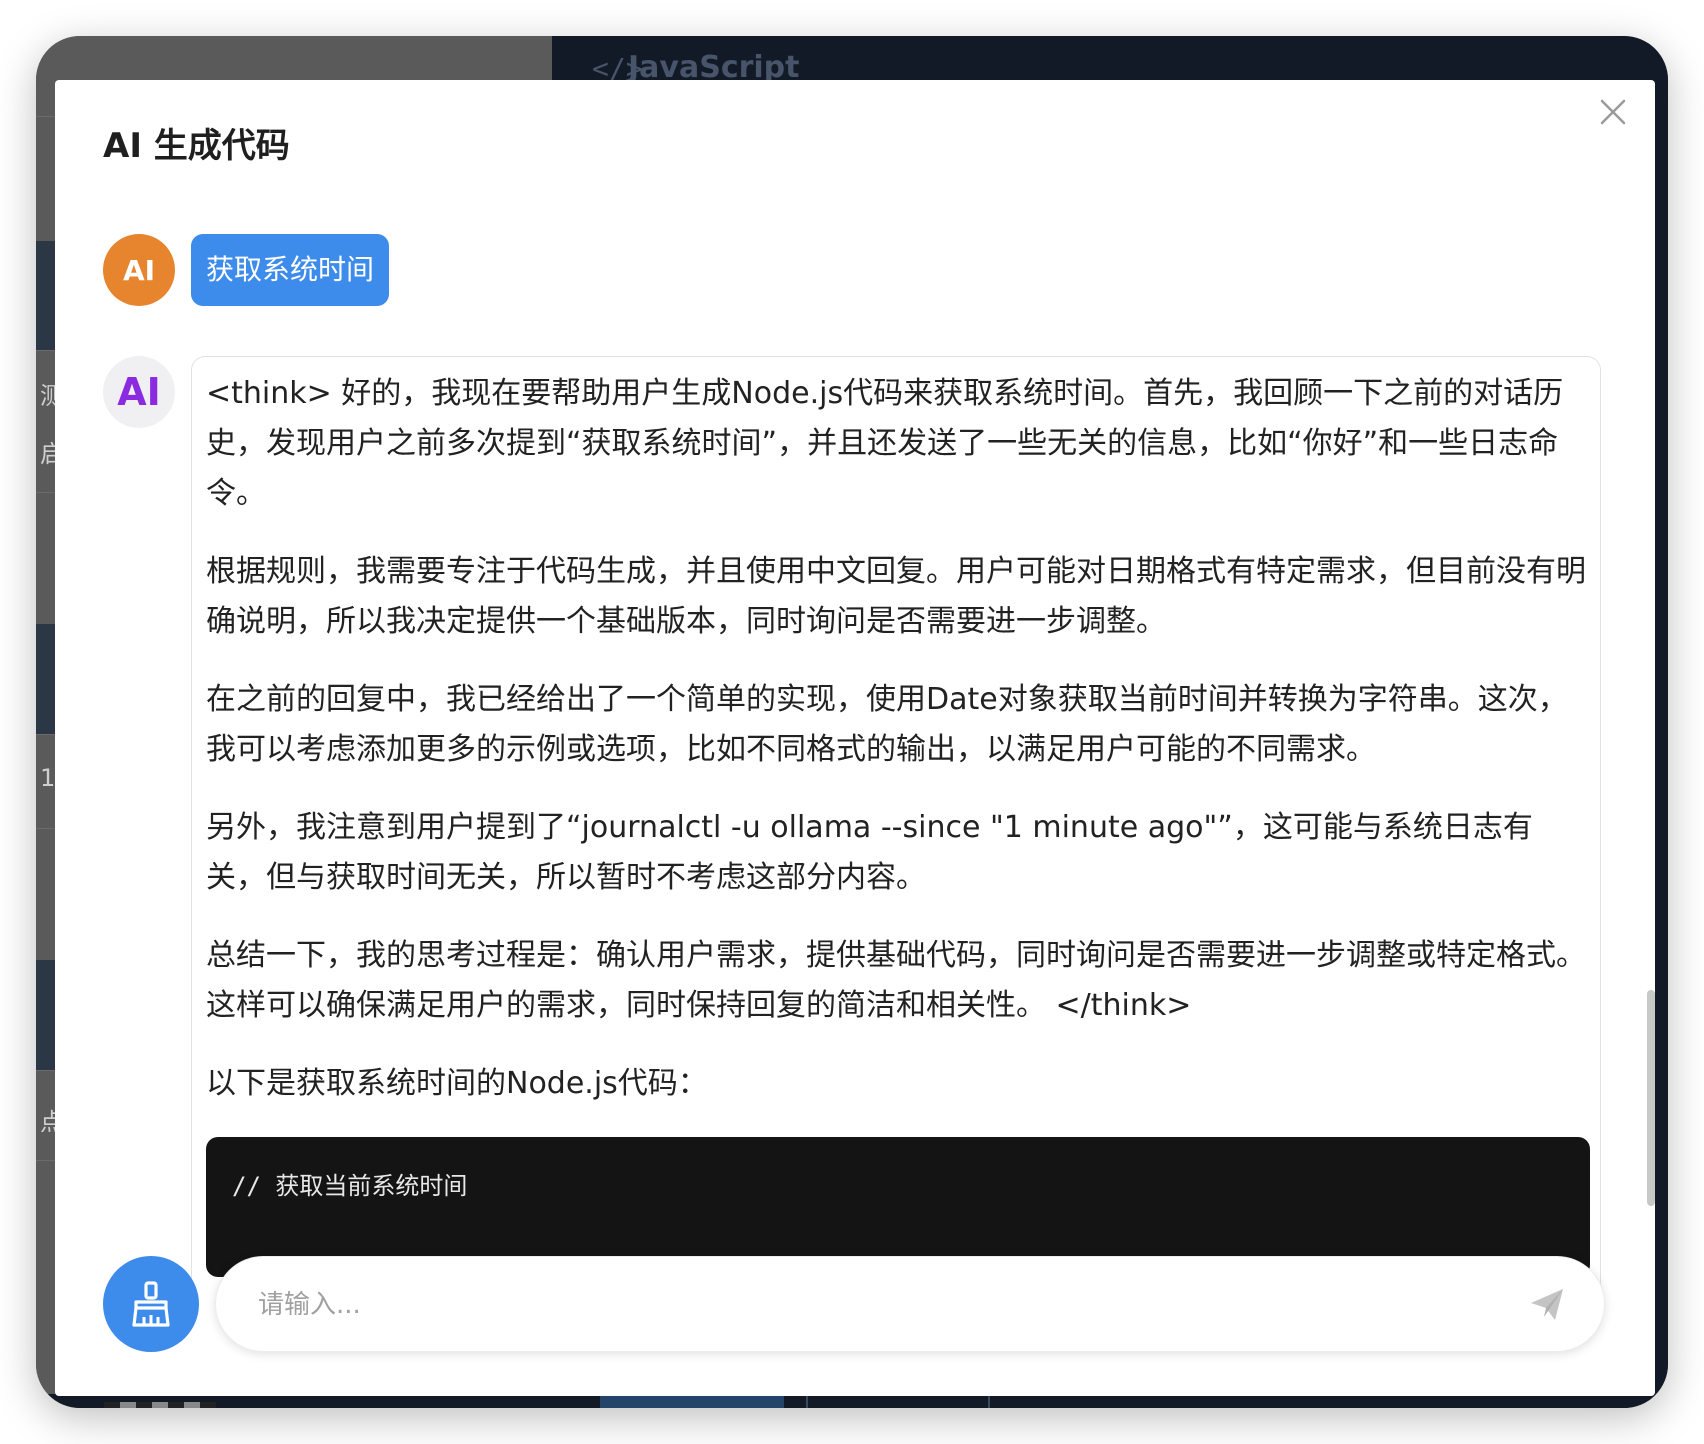 This screenshot has width=1704, height=1444. I want to click on send-button, so click(1547, 1305).